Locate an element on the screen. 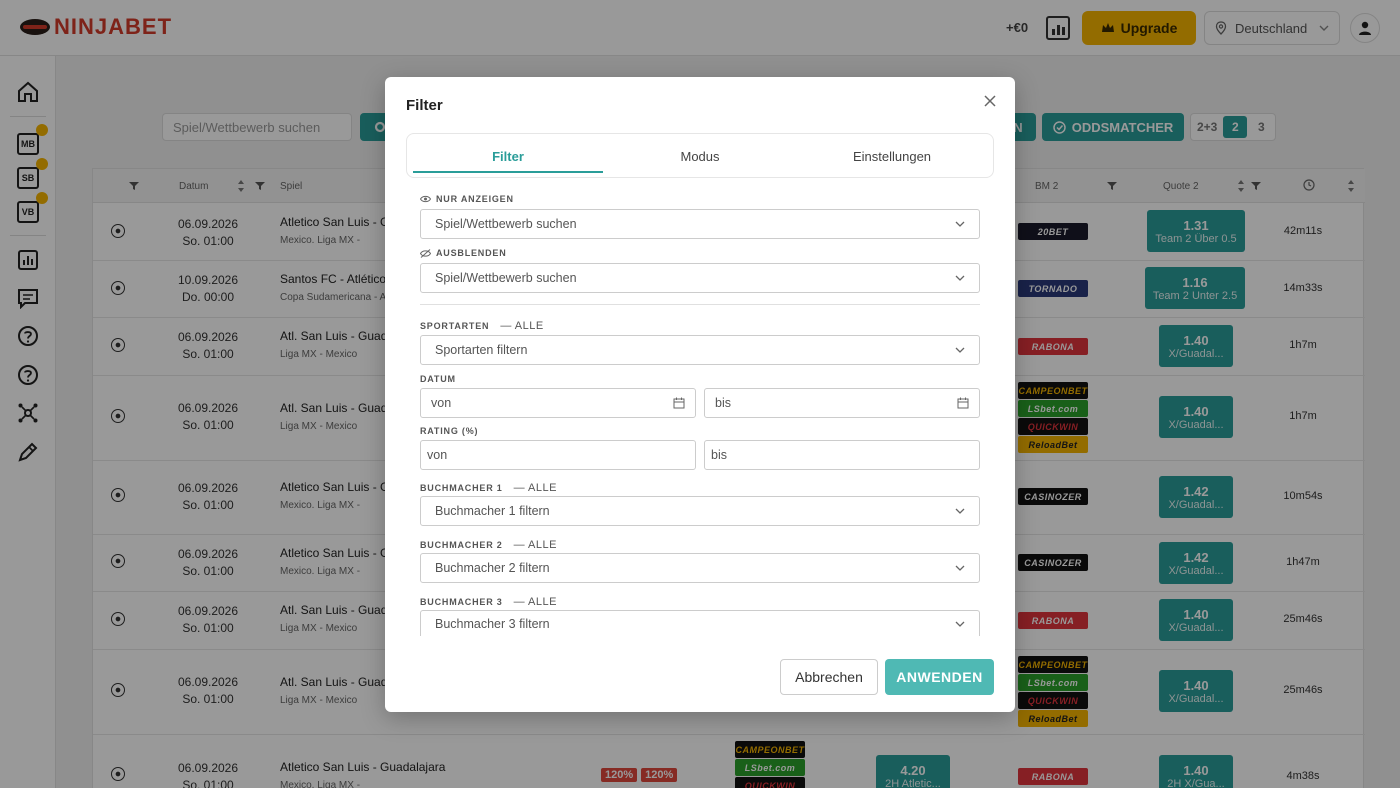  buchmacher-3-label: BUCHMACHER 3— ALLE is located at coordinates (488, 602).